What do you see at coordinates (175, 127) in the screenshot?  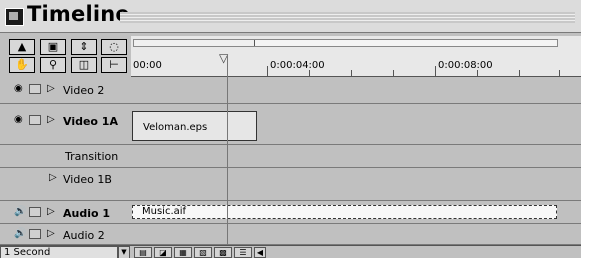 I see `clip-label: Veloman.eps` at bounding box center [175, 127].